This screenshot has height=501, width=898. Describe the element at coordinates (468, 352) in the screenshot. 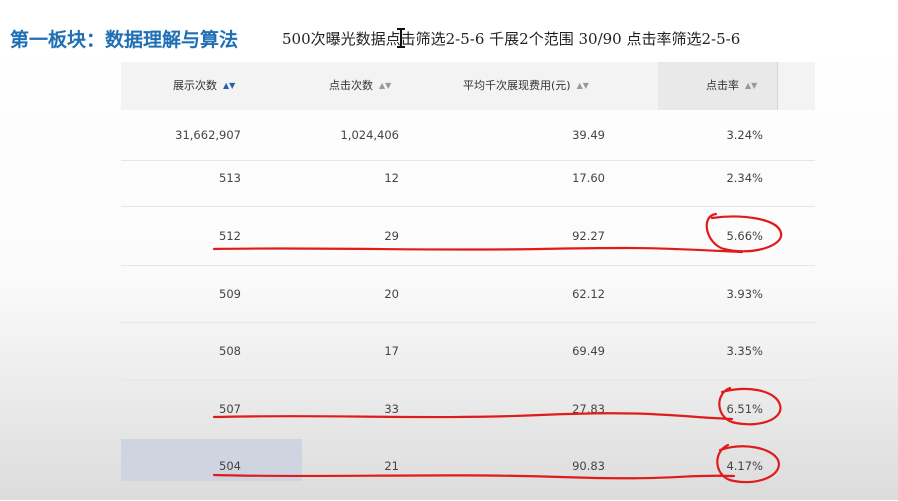

I see `table-row: 508 17 69.49 3.35%` at that location.